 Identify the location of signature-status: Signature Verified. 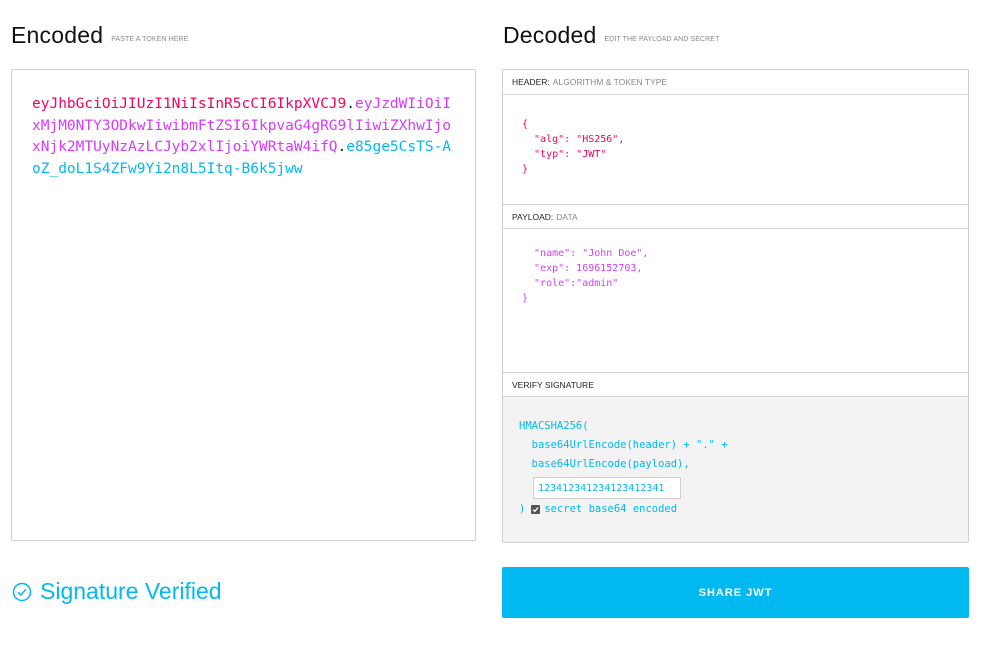
(117, 591).